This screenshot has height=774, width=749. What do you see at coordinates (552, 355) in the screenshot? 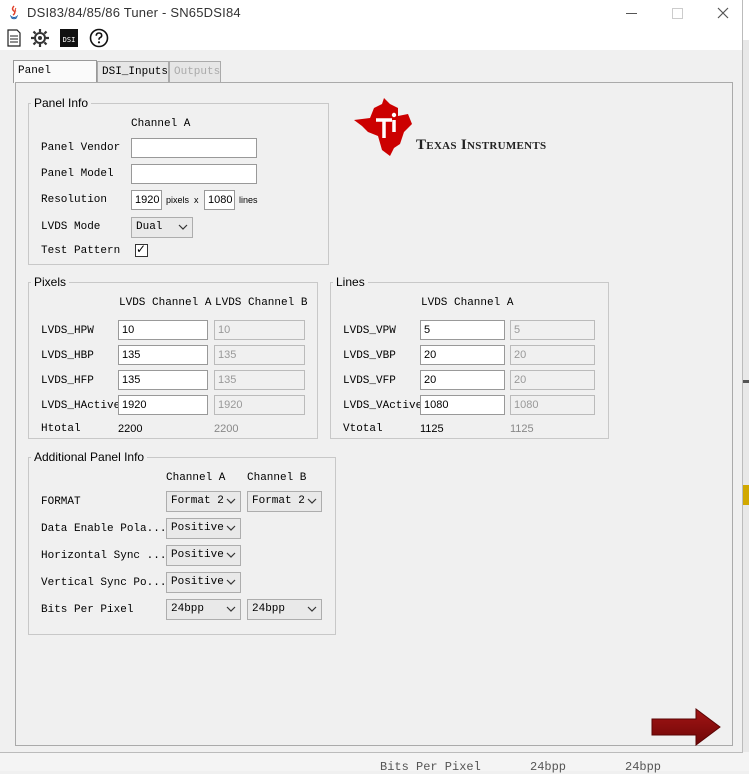
I see `lvds-vbp-b-input: 20` at bounding box center [552, 355].